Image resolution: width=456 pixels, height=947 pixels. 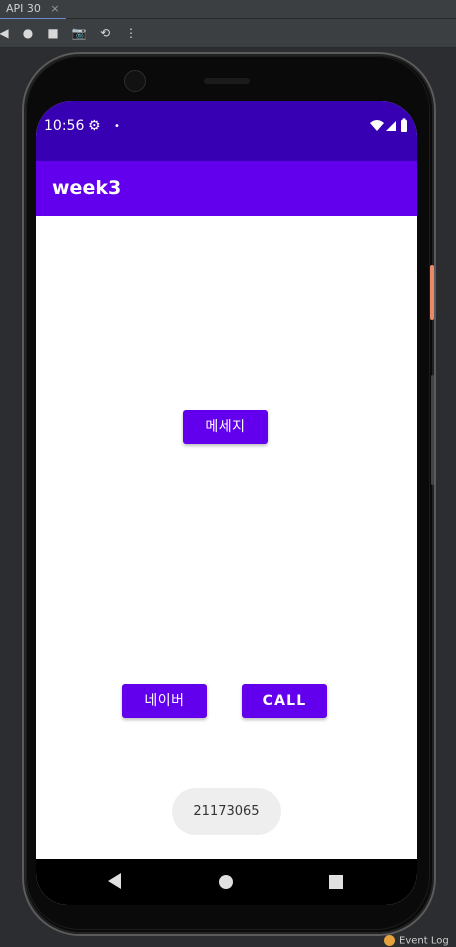 I want to click on navigation-bar, so click(x=226, y=882).